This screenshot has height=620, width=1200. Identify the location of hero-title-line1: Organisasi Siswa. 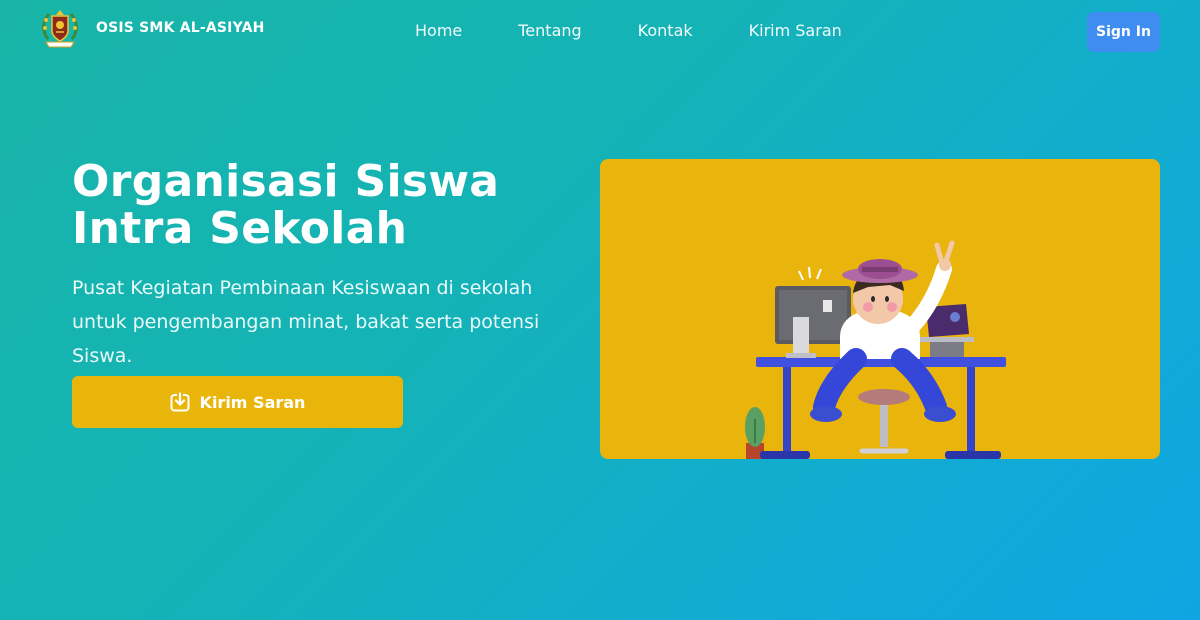
(286, 181).